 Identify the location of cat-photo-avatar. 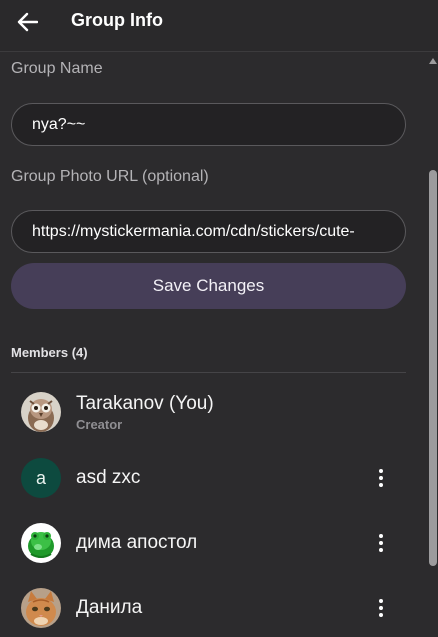
(41, 608).